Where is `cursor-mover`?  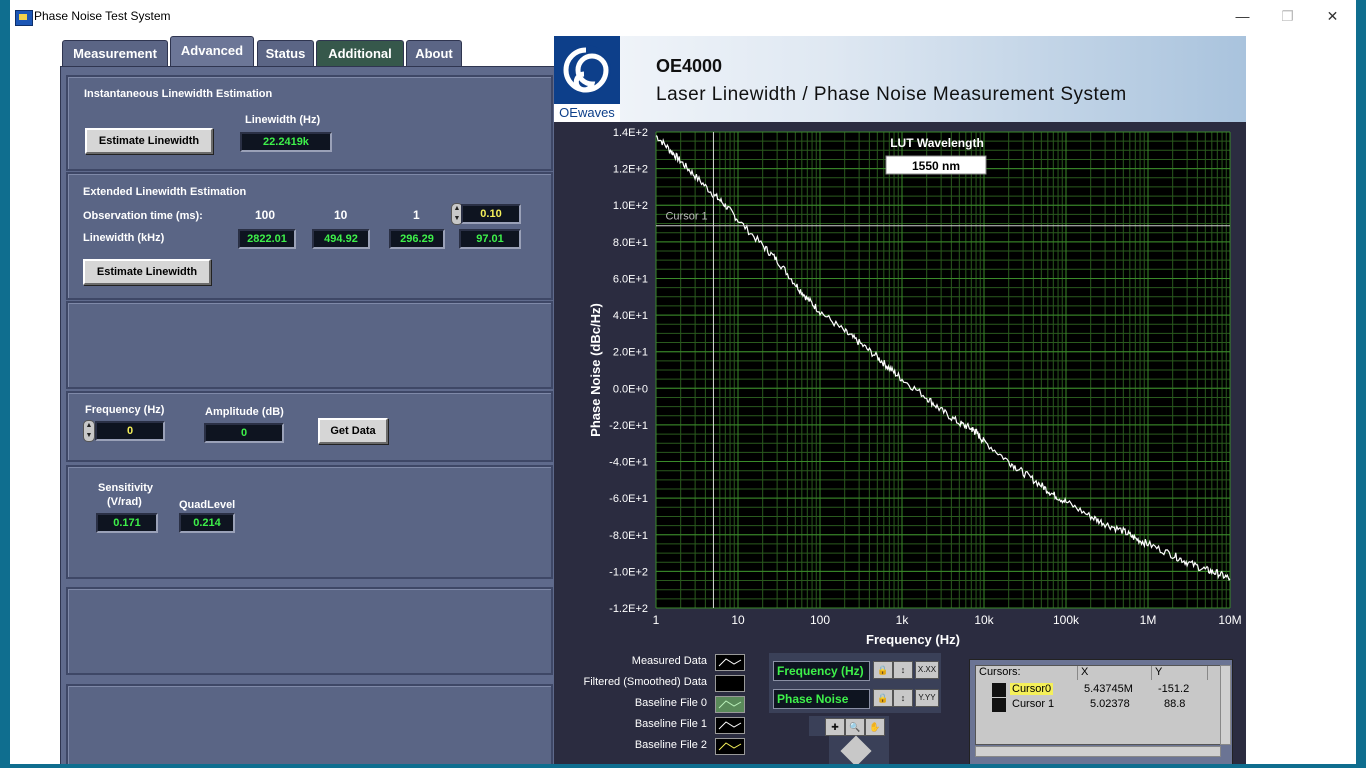
cursor-mover is located at coordinates (859, 749).